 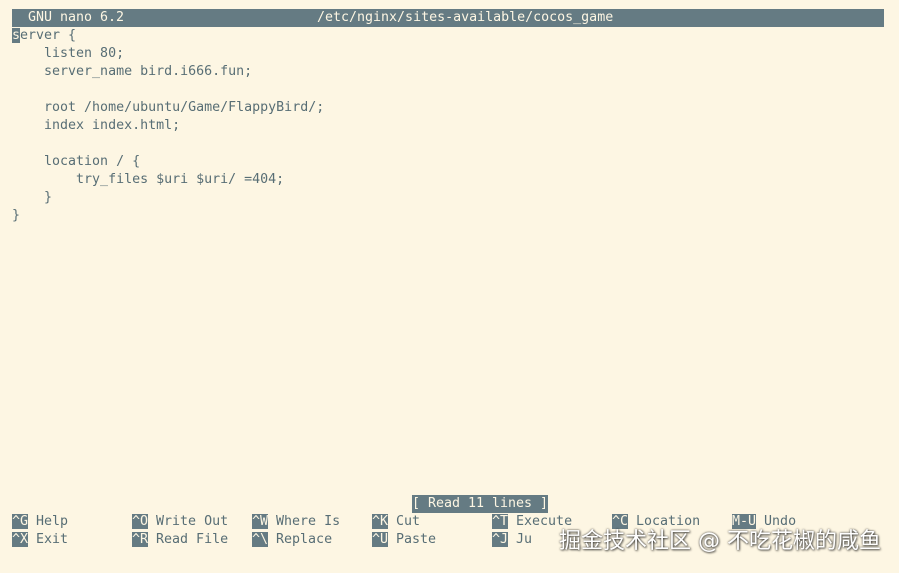 I want to click on text-cursor: s, so click(x=16, y=35).